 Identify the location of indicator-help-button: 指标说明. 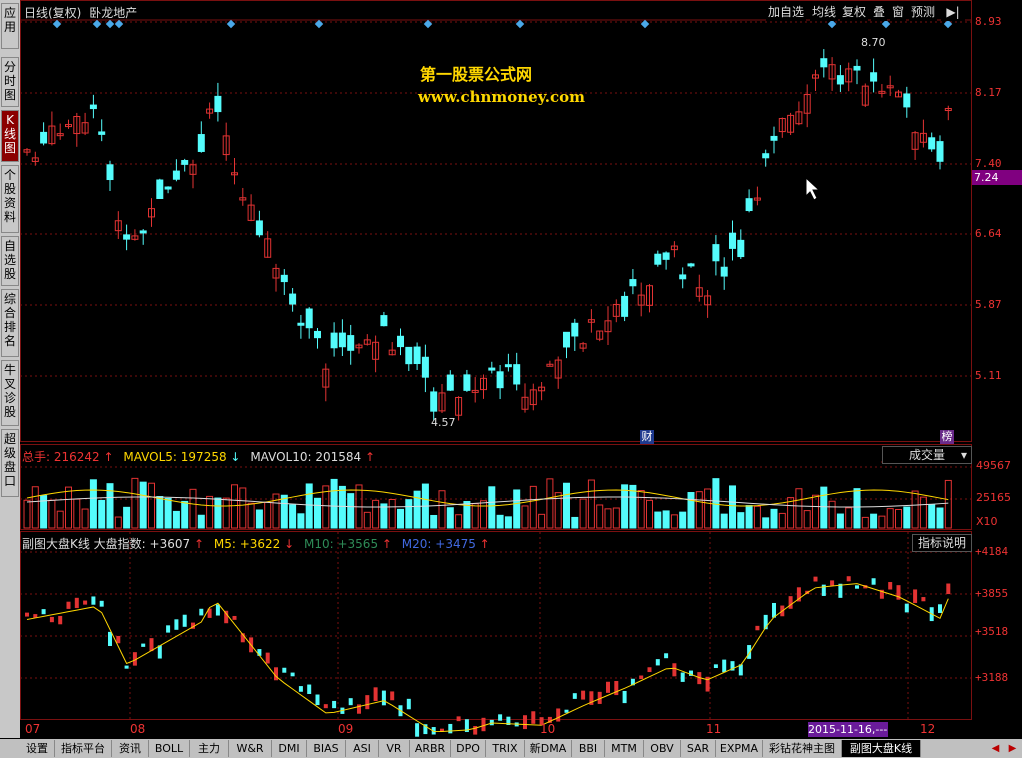
(942, 543).